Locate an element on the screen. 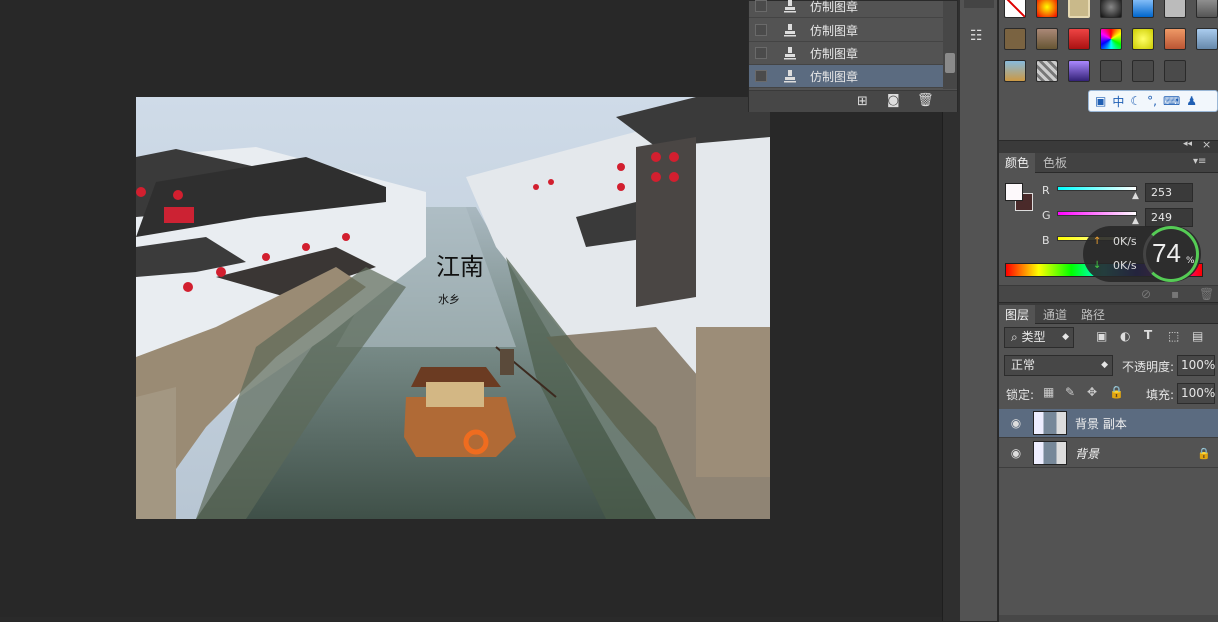  tab-paths: 路径 is located at coordinates (1093, 315).